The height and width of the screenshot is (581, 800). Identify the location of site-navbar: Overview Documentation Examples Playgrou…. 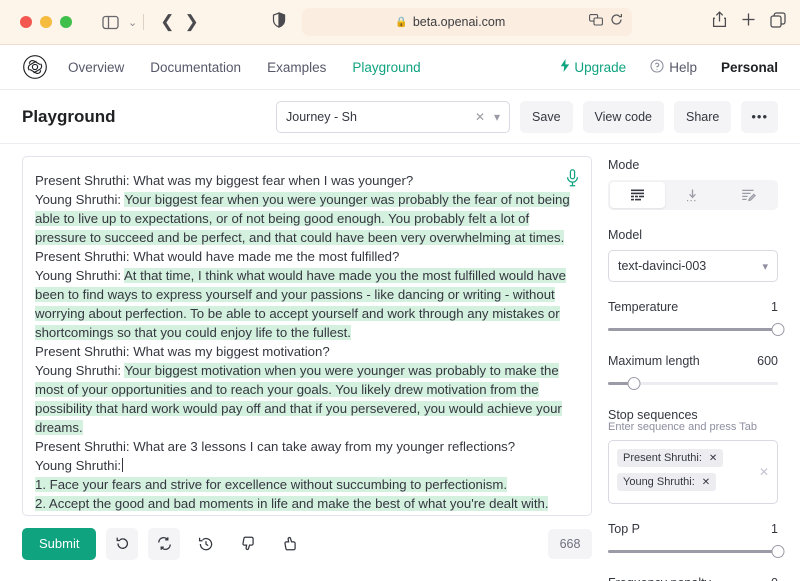
(400, 67).